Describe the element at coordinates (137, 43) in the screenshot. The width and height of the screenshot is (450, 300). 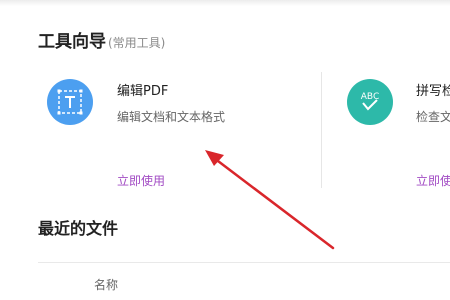
I see `tools-section-subtitle: (常用工具)` at that location.